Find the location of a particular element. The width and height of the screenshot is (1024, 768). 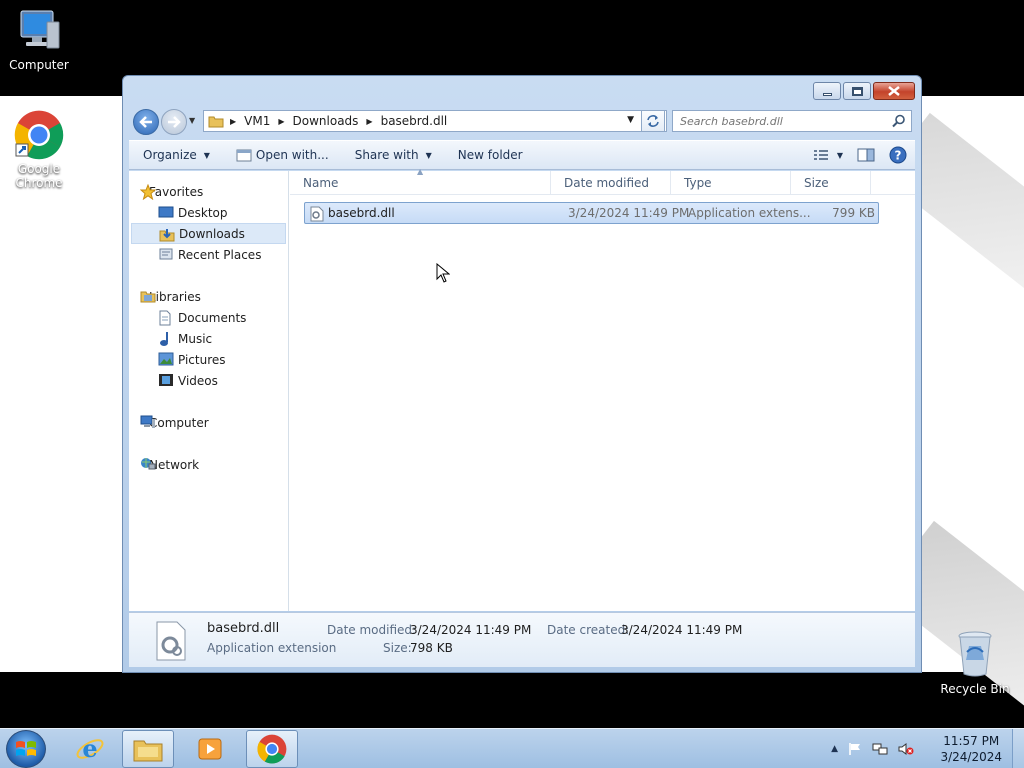

breadcrumb-vm1: VM1 is located at coordinates (257, 121).